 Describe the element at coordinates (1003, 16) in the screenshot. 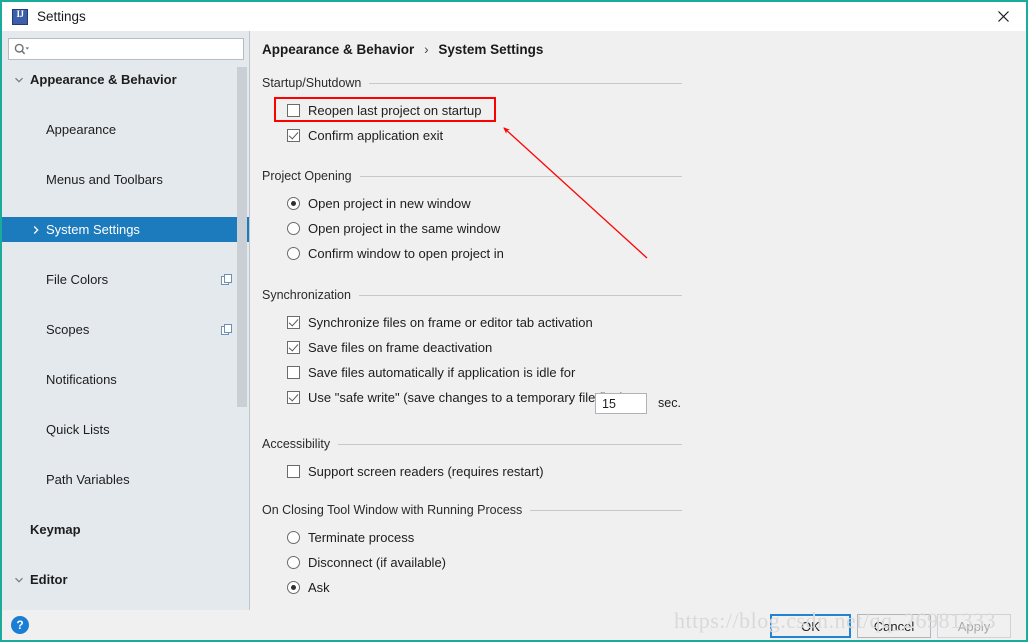

I see `close-icon` at that location.